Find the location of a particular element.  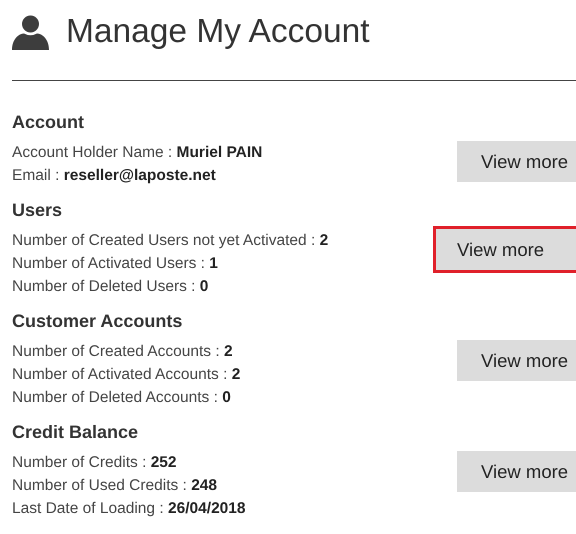

info-row-text: Number of Created Accounts : 2 is located at coordinates (123, 352).